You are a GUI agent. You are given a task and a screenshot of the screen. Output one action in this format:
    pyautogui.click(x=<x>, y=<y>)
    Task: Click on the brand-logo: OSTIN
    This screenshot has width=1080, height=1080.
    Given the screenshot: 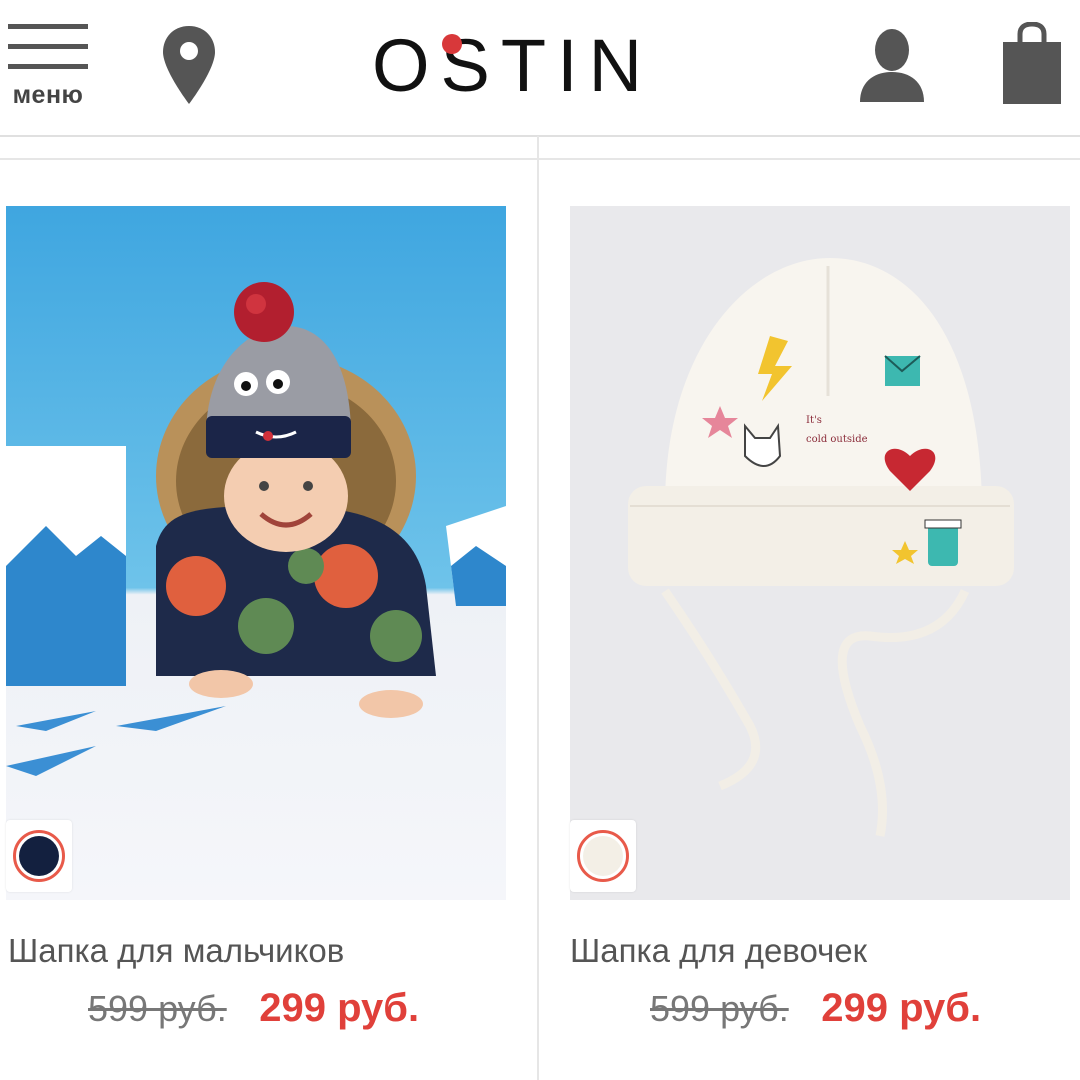 What is the action you would take?
    pyautogui.click(x=537, y=66)
    